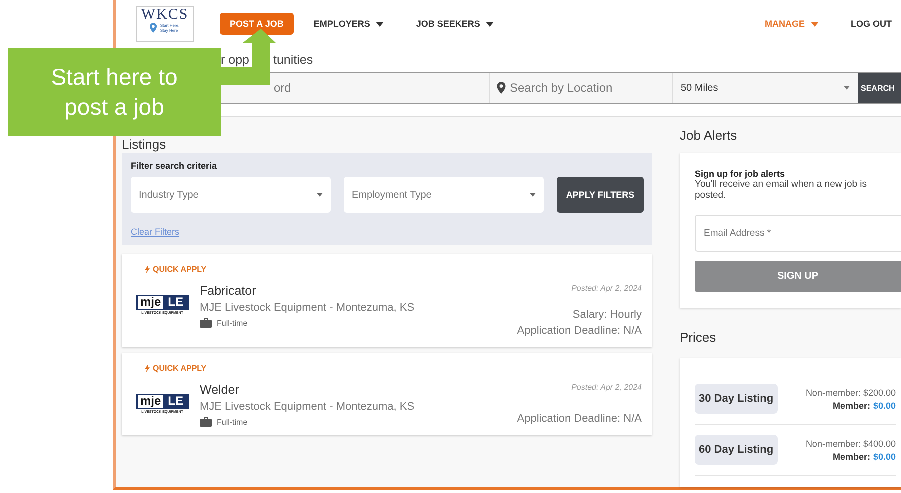  Describe the element at coordinates (381, 88) in the screenshot. I see `keyword-field: ord` at that location.